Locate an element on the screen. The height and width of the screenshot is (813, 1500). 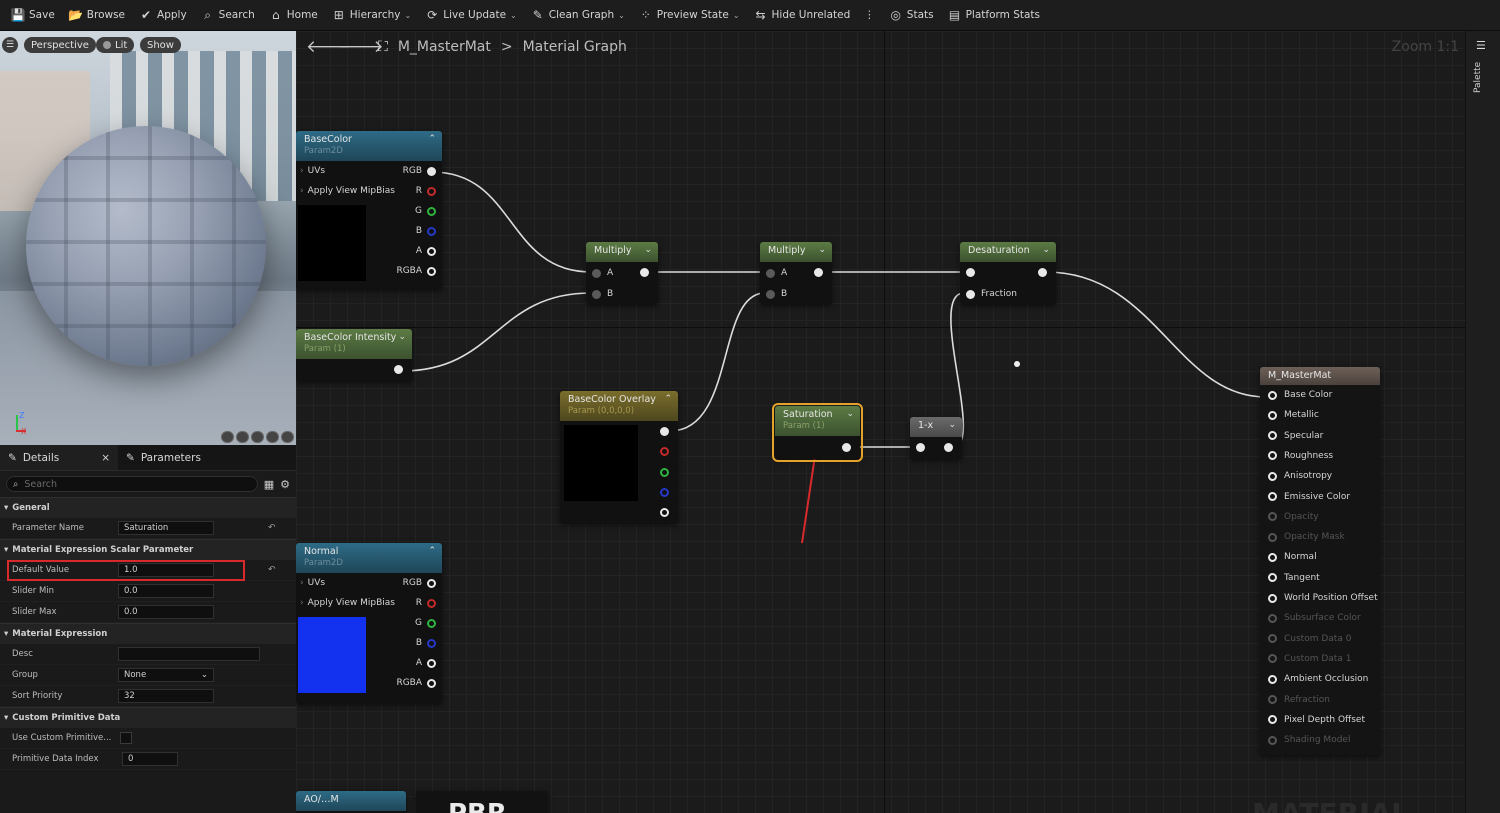
node-desaturation: Desaturation ⌄ Fraction is located at coordinates (1008, 273).